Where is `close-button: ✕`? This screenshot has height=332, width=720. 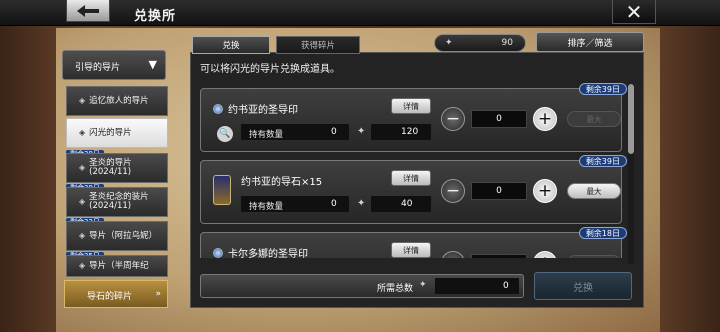
close-button: ✕ is located at coordinates (634, 12).